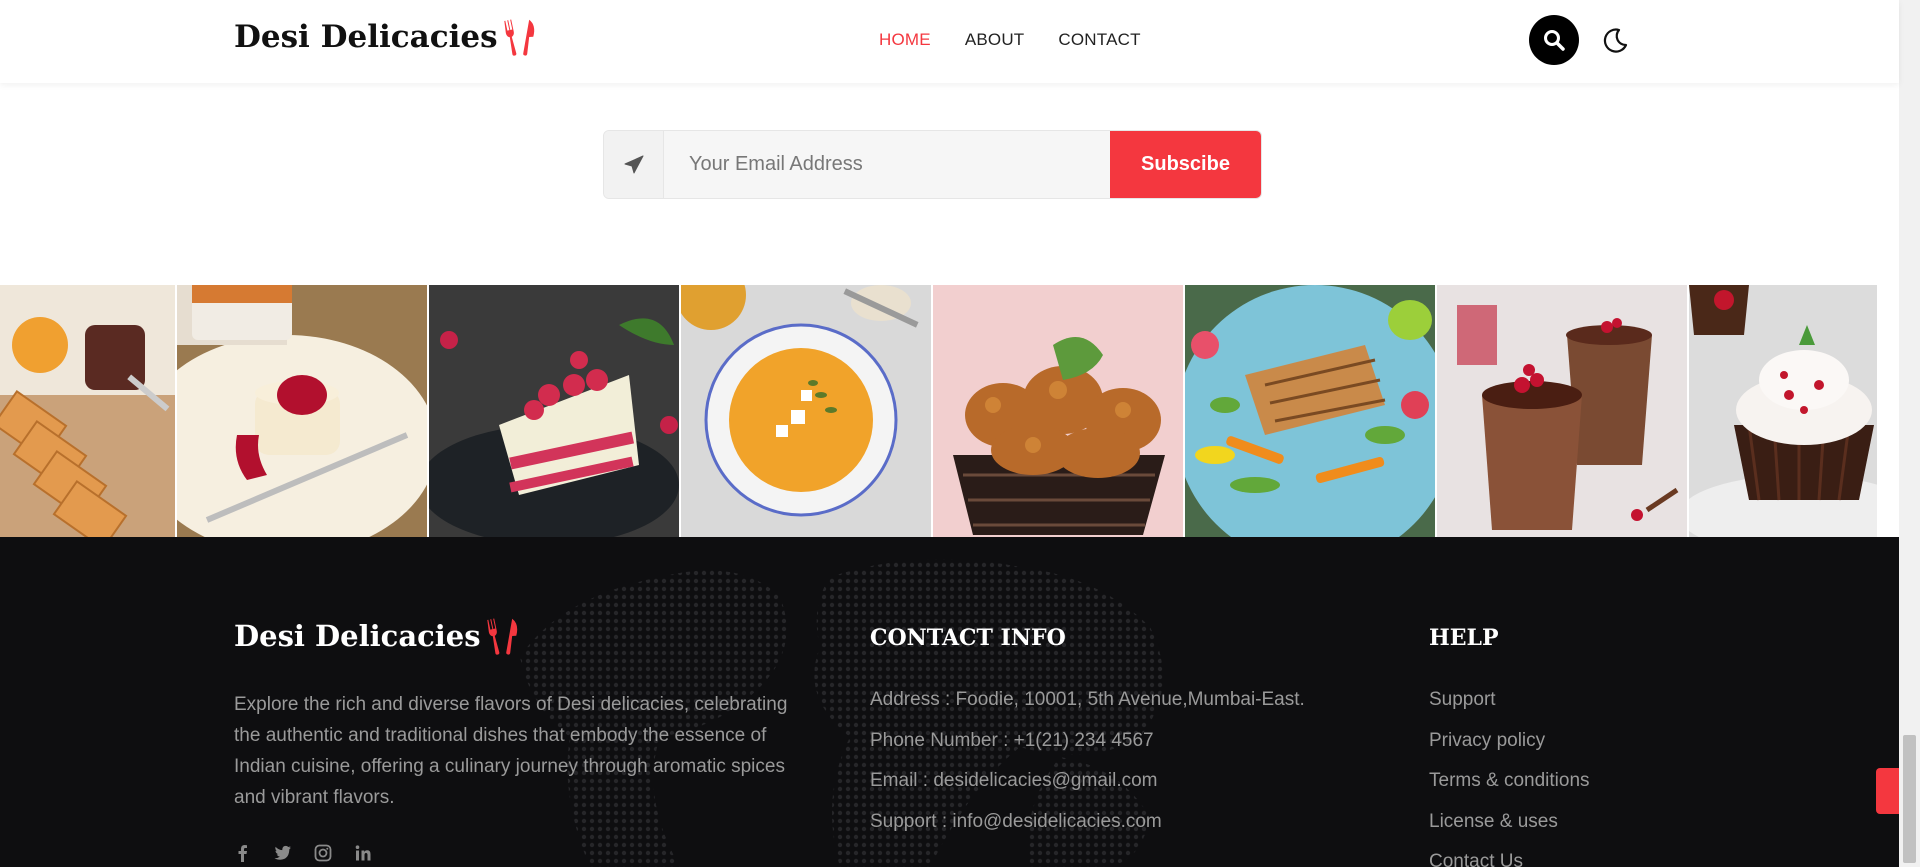 The height and width of the screenshot is (867, 1920). Describe the element at coordinates (1909, 799) in the screenshot. I see `scrollbar-thumb` at that location.